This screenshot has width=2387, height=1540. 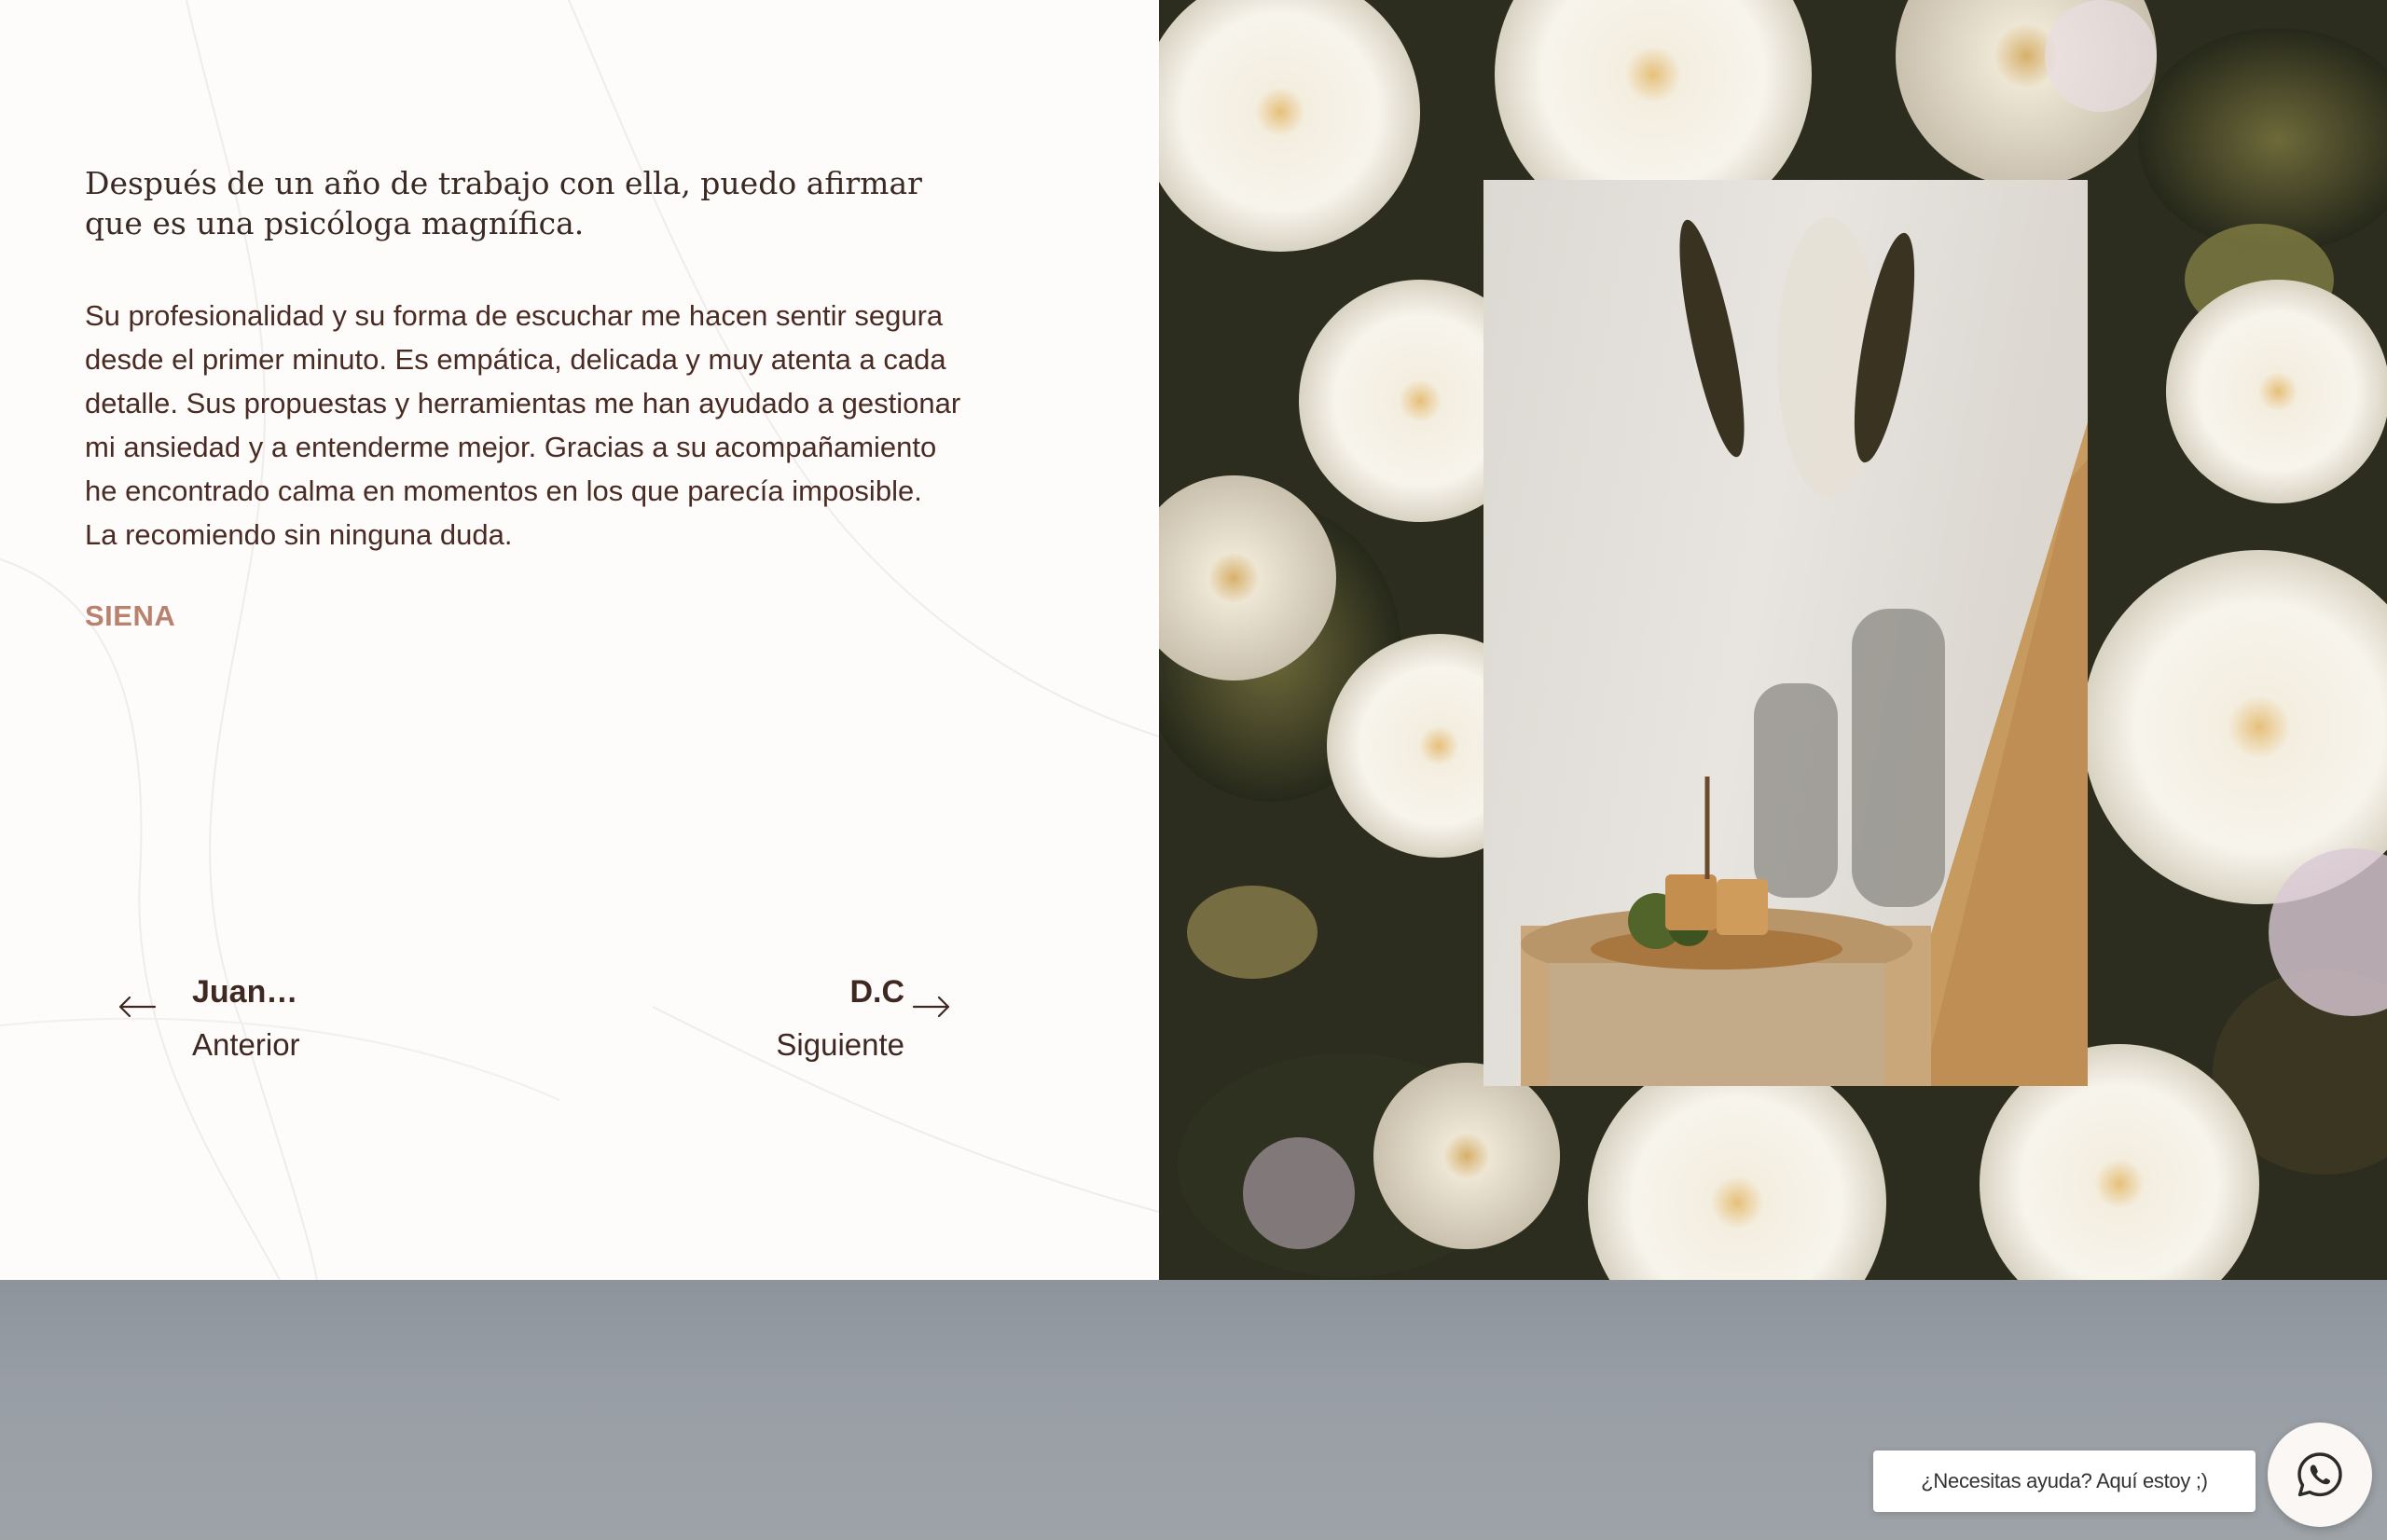 I want to click on whatsapp-icon, so click(x=2319, y=1474).